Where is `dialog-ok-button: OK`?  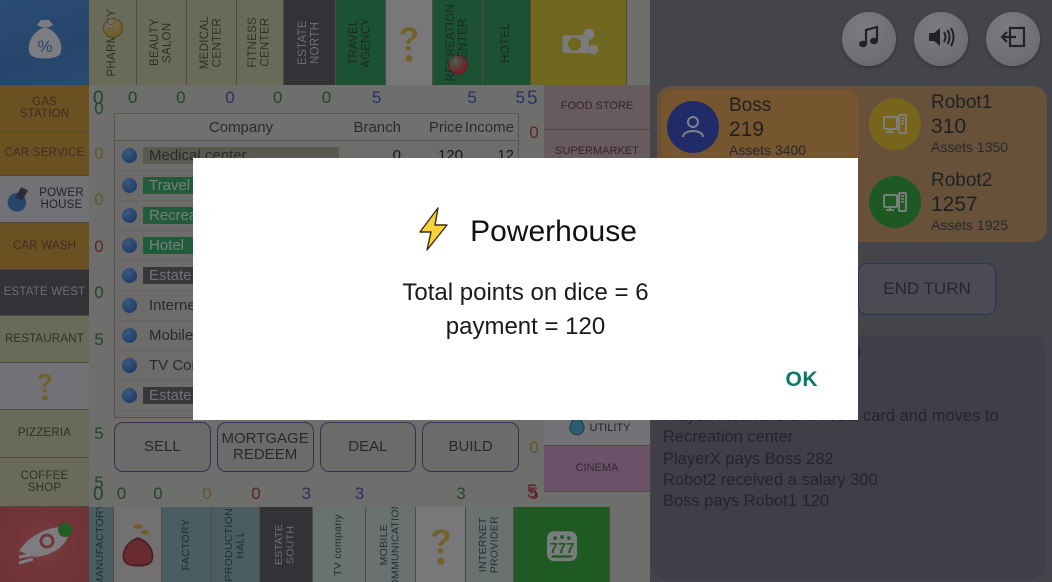
dialog-ok-button: OK is located at coordinates (802, 380).